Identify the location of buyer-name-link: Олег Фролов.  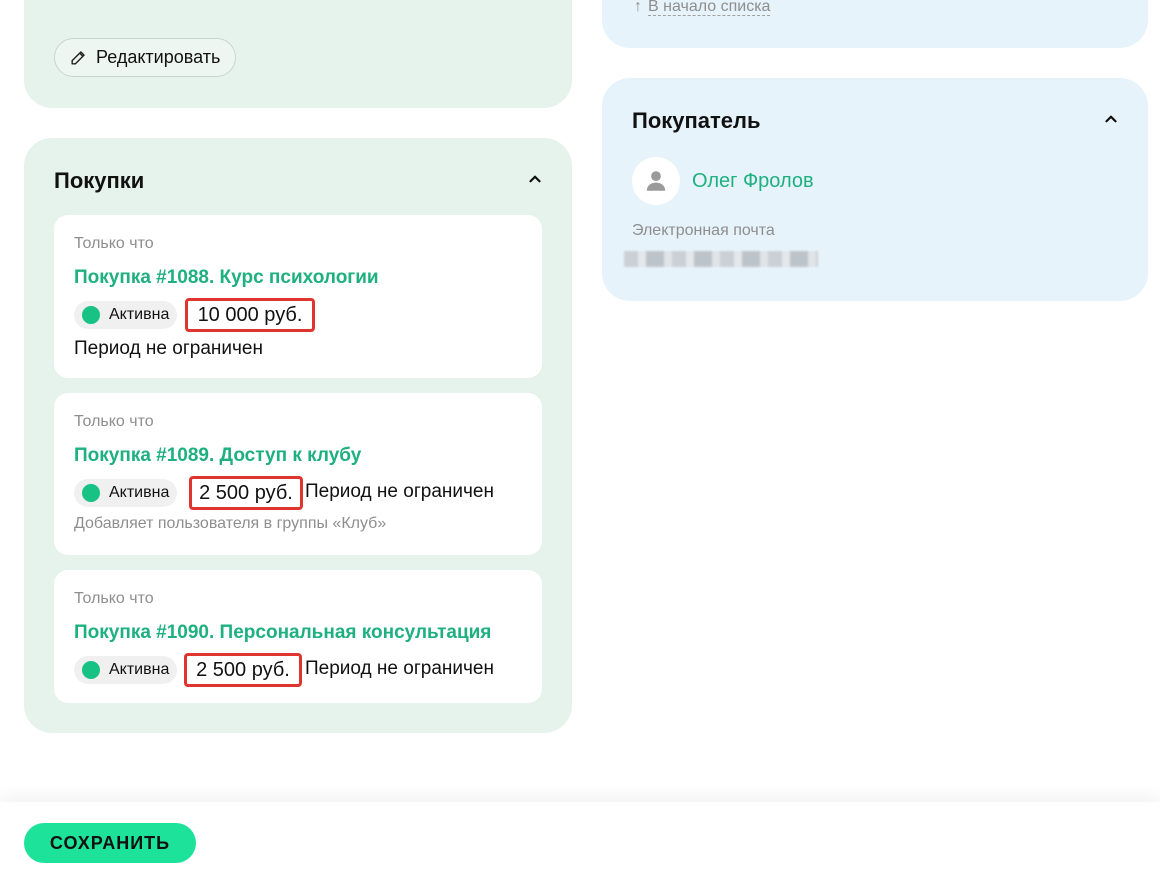
(753, 181).